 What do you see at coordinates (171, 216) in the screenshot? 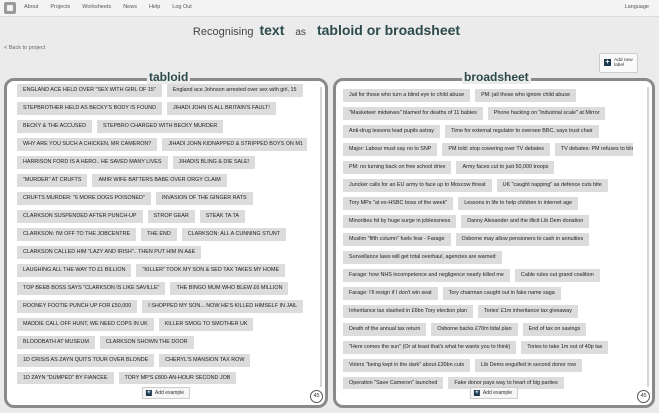
I see `tabloid-example-item: STROP GEAR` at bounding box center [171, 216].